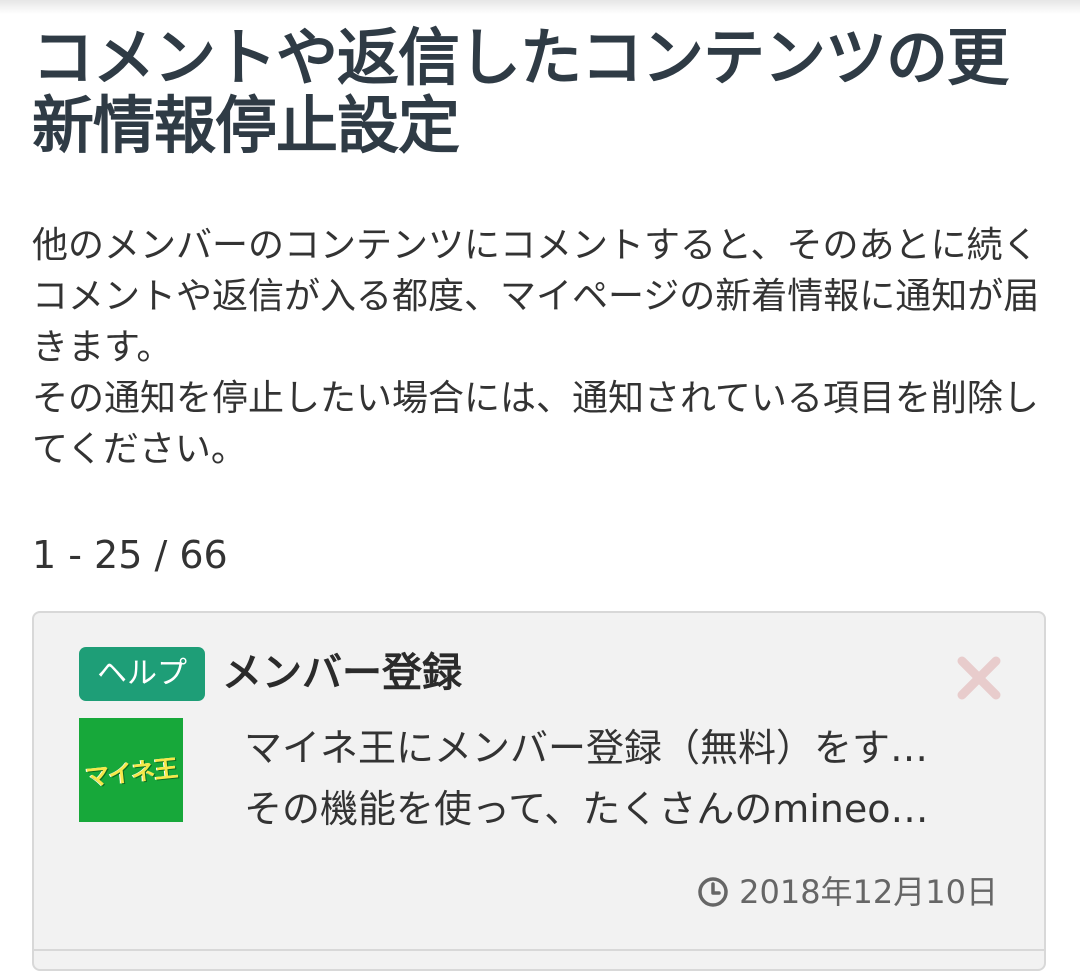 This screenshot has height=971, width=1080. I want to click on card-divider, so click(539, 950).